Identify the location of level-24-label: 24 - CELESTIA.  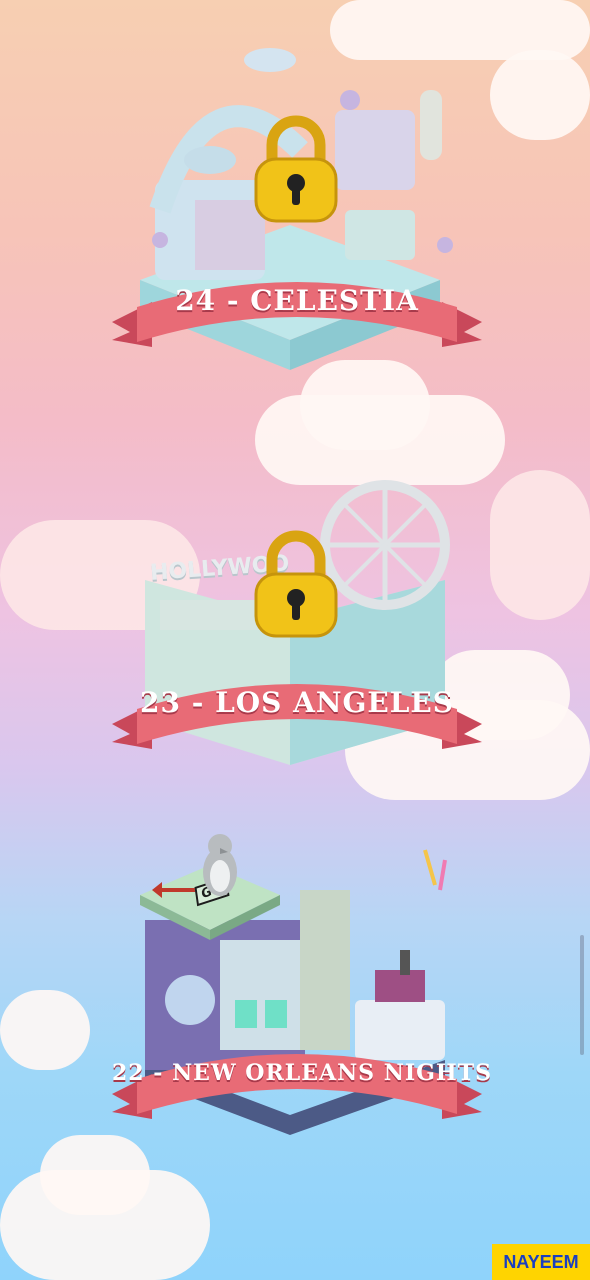
(297, 300).